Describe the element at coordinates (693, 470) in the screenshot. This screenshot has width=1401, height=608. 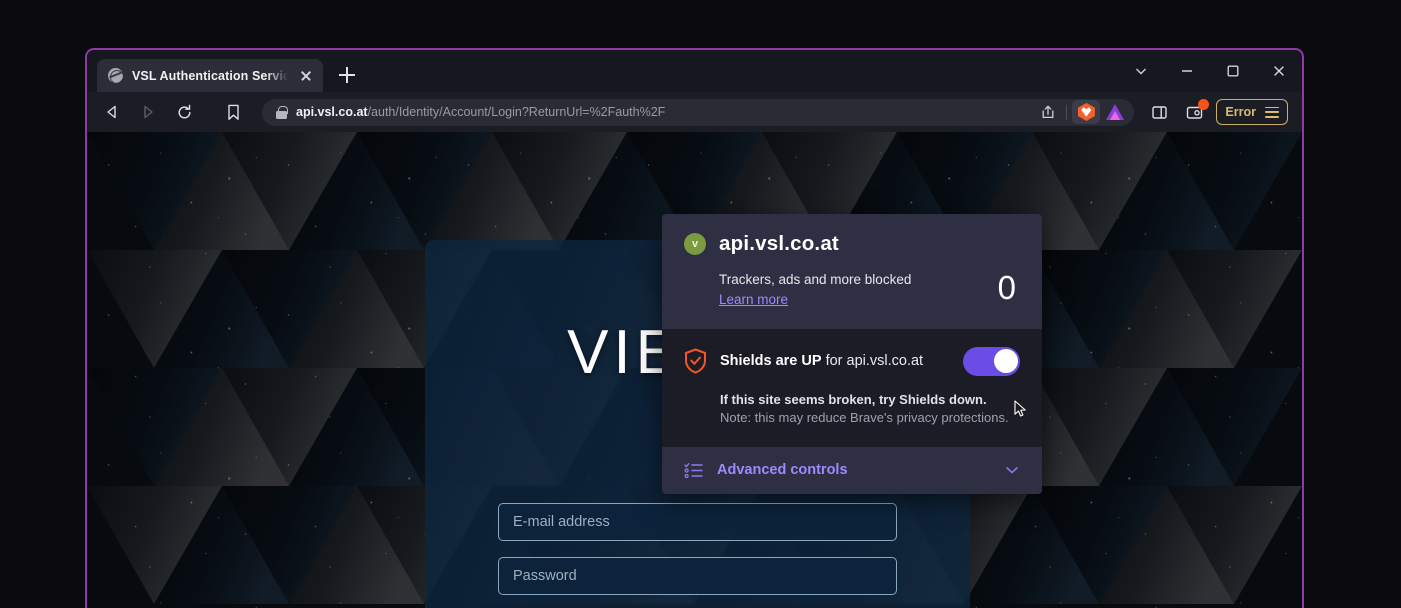
I see `list-settings-icon` at that location.